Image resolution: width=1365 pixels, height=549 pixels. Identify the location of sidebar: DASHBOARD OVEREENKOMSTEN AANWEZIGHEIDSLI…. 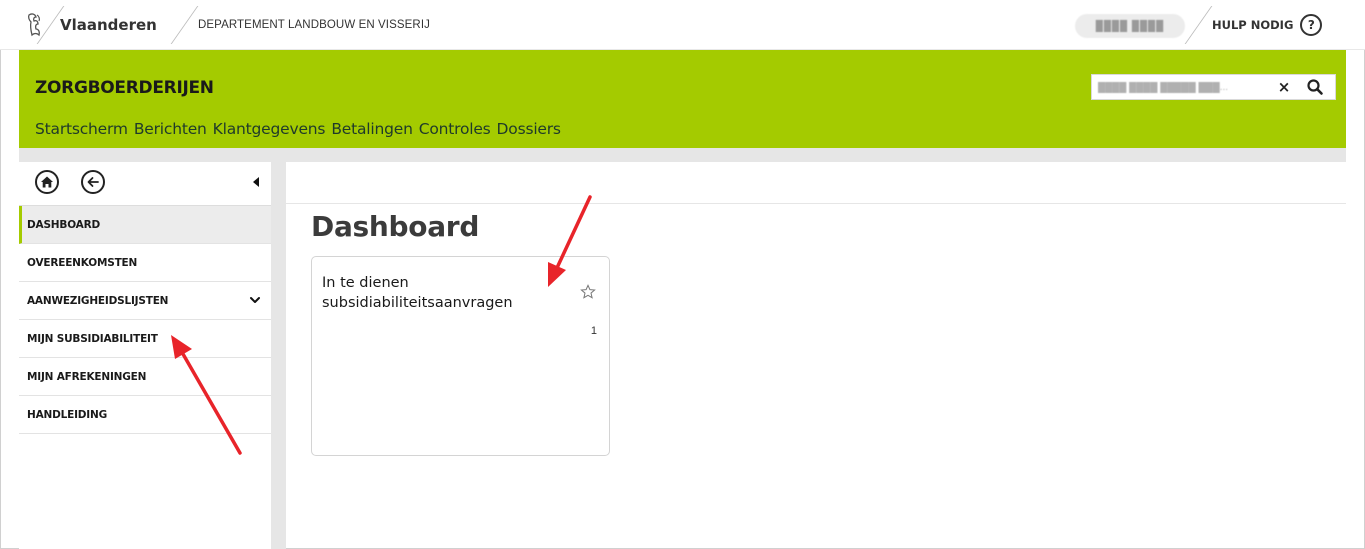
(145, 355).